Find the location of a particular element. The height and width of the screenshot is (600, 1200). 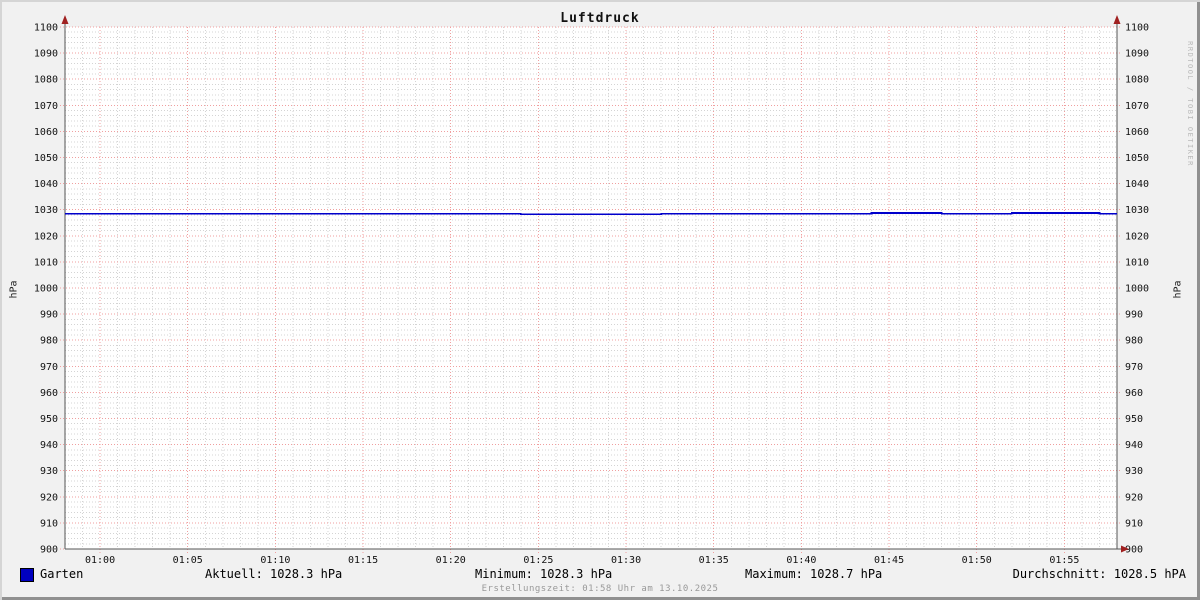

x-tick-label: 01:55 is located at coordinates (1064, 560).